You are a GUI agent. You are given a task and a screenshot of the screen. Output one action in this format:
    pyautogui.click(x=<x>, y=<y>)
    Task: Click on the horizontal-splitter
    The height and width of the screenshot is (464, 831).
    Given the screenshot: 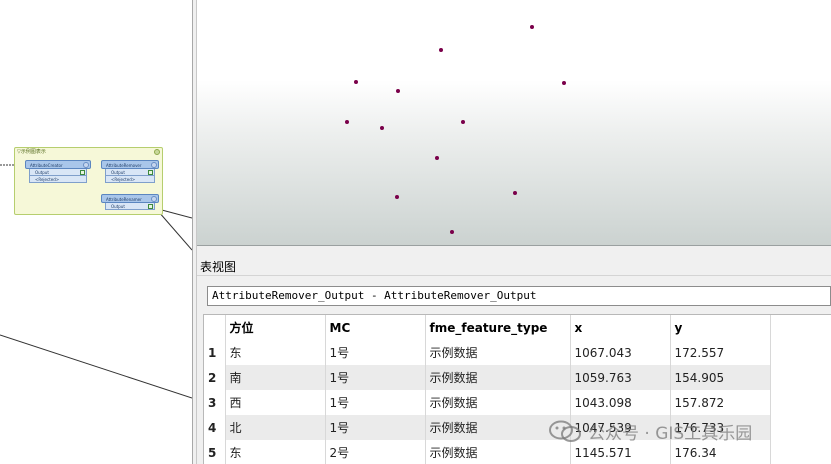 What is the action you would take?
    pyautogui.click(x=514, y=251)
    